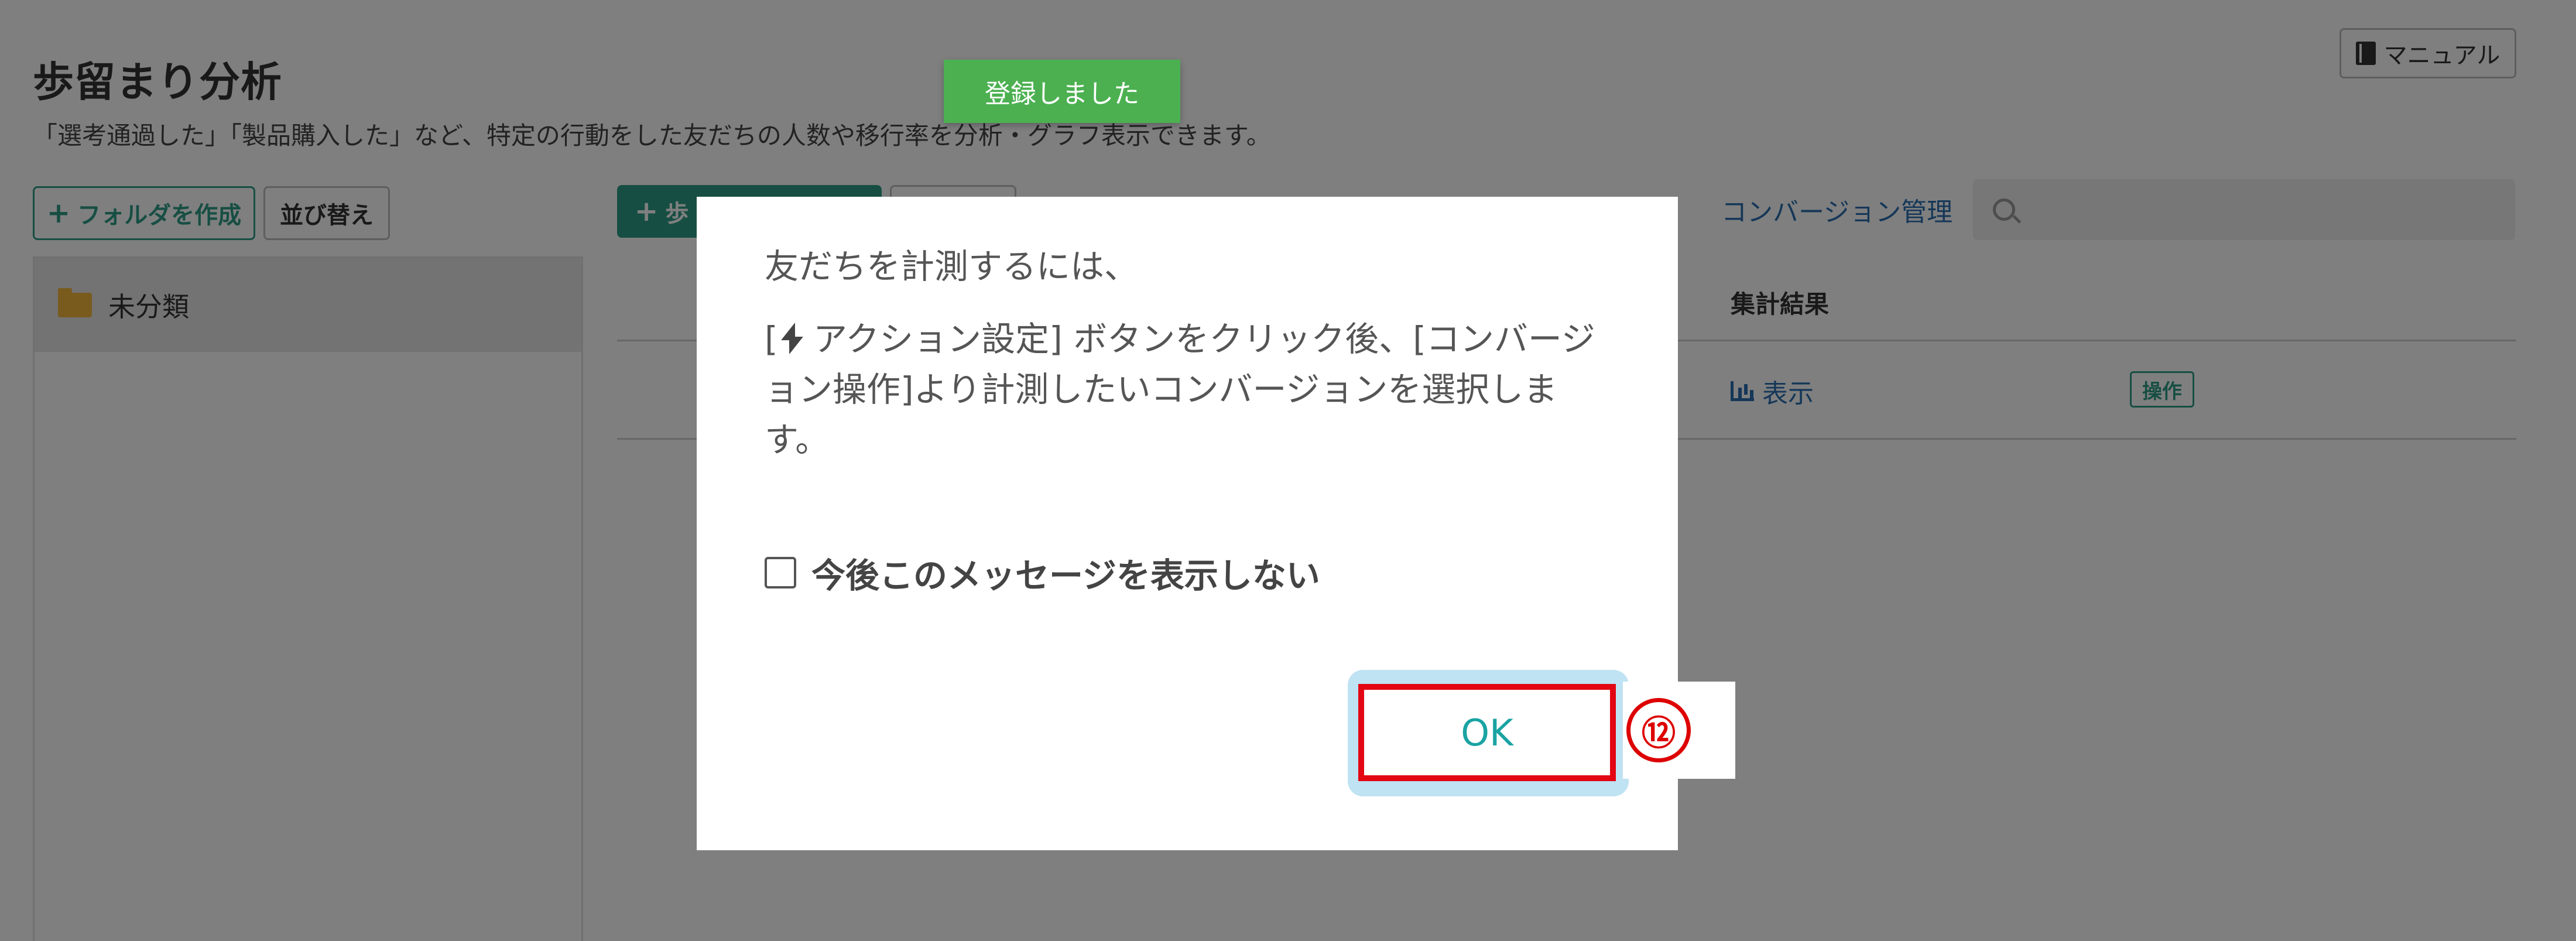 The width and height of the screenshot is (2576, 941). What do you see at coordinates (790, 338) in the screenshot?
I see `bolt-icon` at bounding box center [790, 338].